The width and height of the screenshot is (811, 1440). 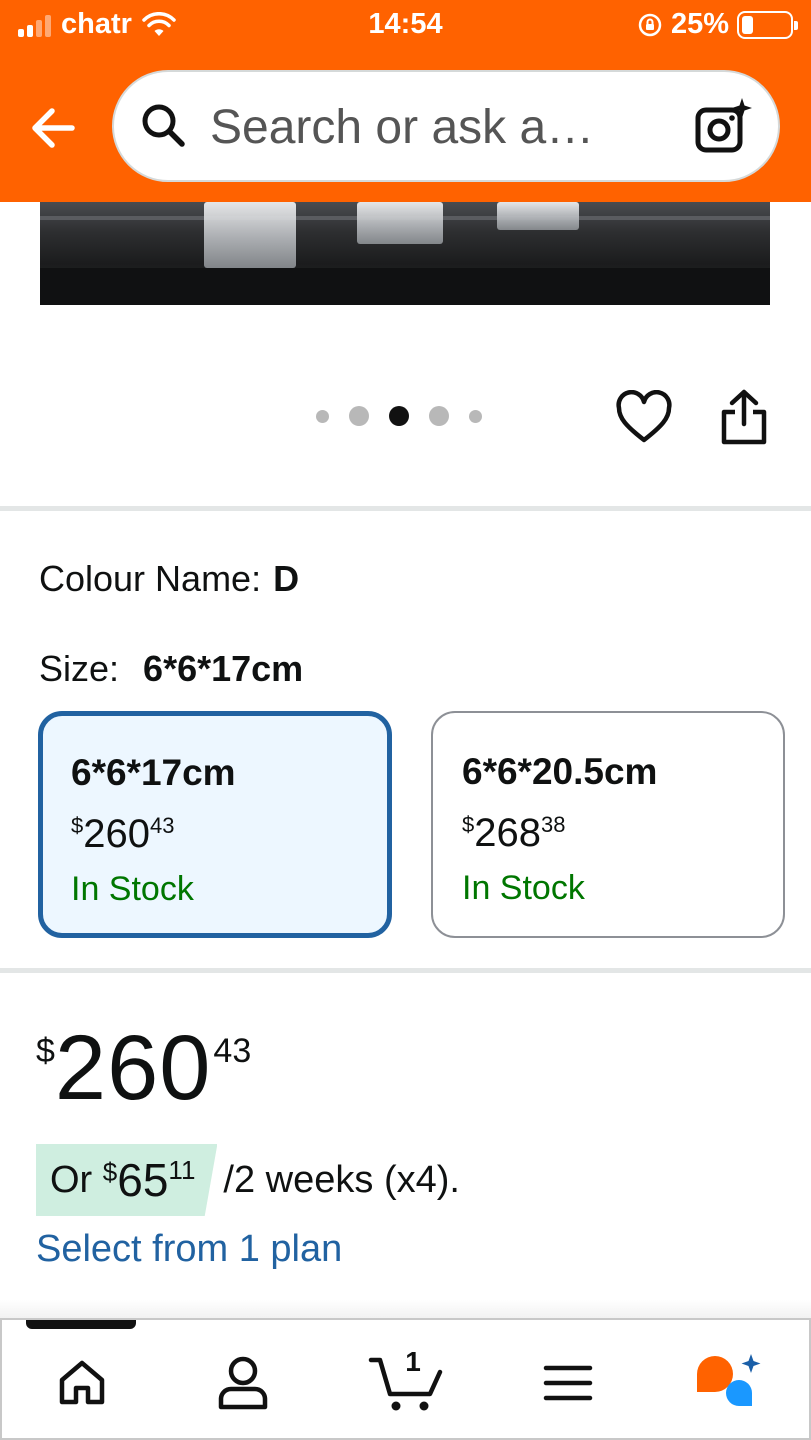 I want to click on rufus-assistant-icon, so click(x=729, y=1380).